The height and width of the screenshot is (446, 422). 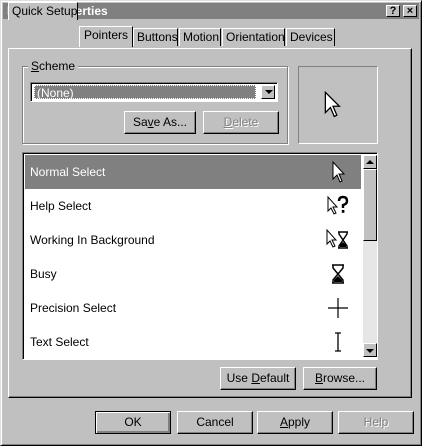 I want to click on crosshair-cursor-icon, so click(x=338, y=308).